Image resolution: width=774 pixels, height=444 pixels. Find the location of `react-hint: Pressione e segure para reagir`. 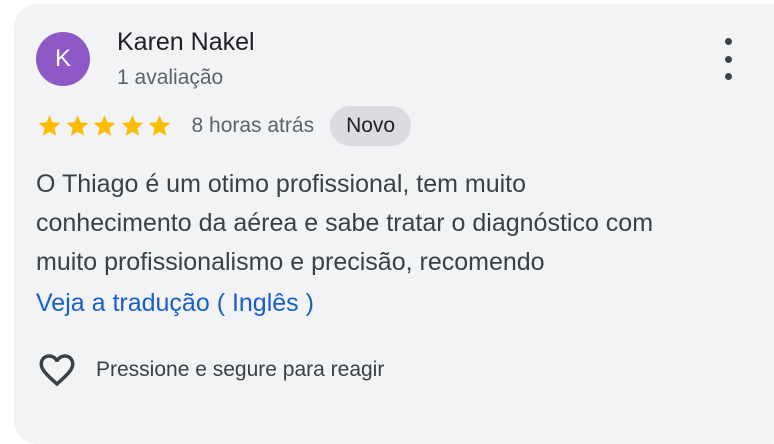

react-hint: Pressione e segure para reagir is located at coordinates (240, 369).